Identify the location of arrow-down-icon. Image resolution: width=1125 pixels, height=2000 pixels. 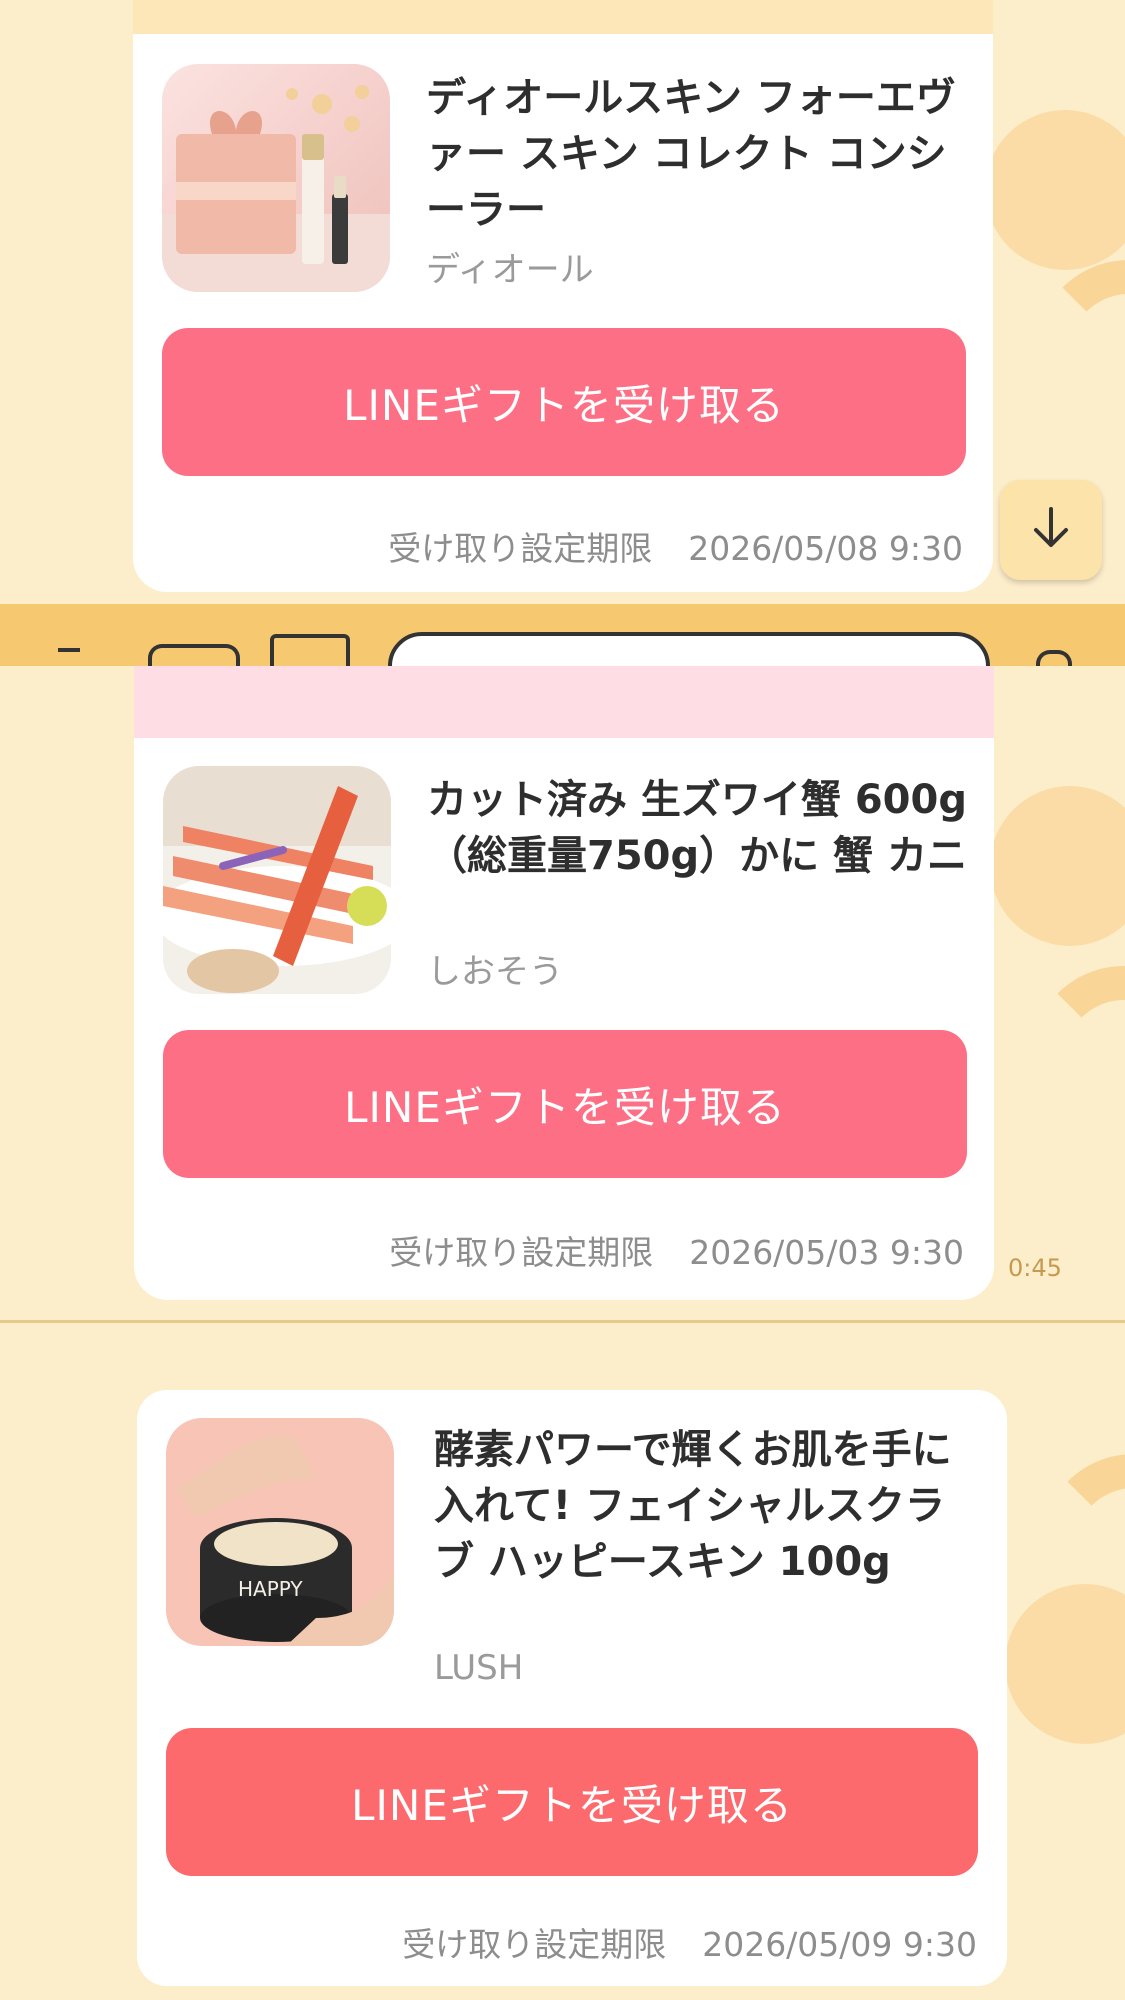
(1051, 530).